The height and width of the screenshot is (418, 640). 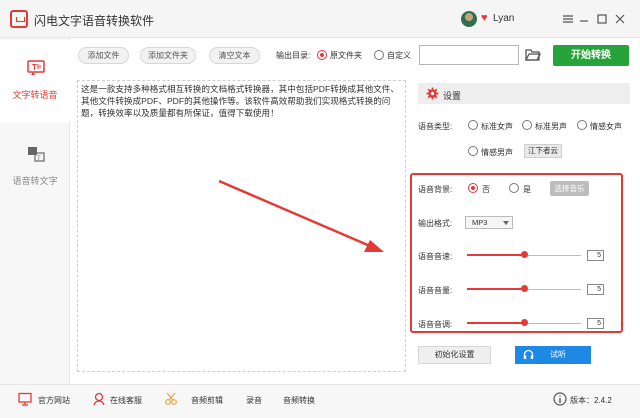 What do you see at coordinates (595, 255) in the screenshot?
I see `speed-value-box: 5` at bounding box center [595, 255].